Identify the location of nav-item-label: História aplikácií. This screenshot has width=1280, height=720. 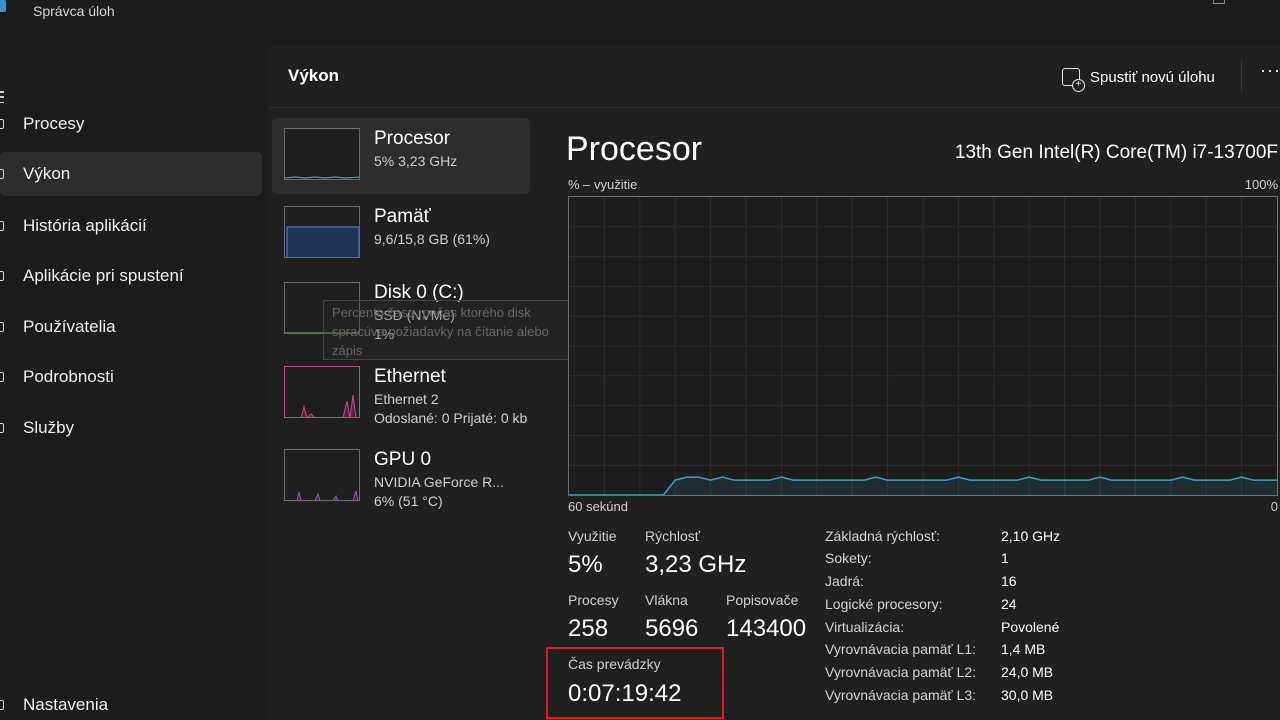
(85, 225).